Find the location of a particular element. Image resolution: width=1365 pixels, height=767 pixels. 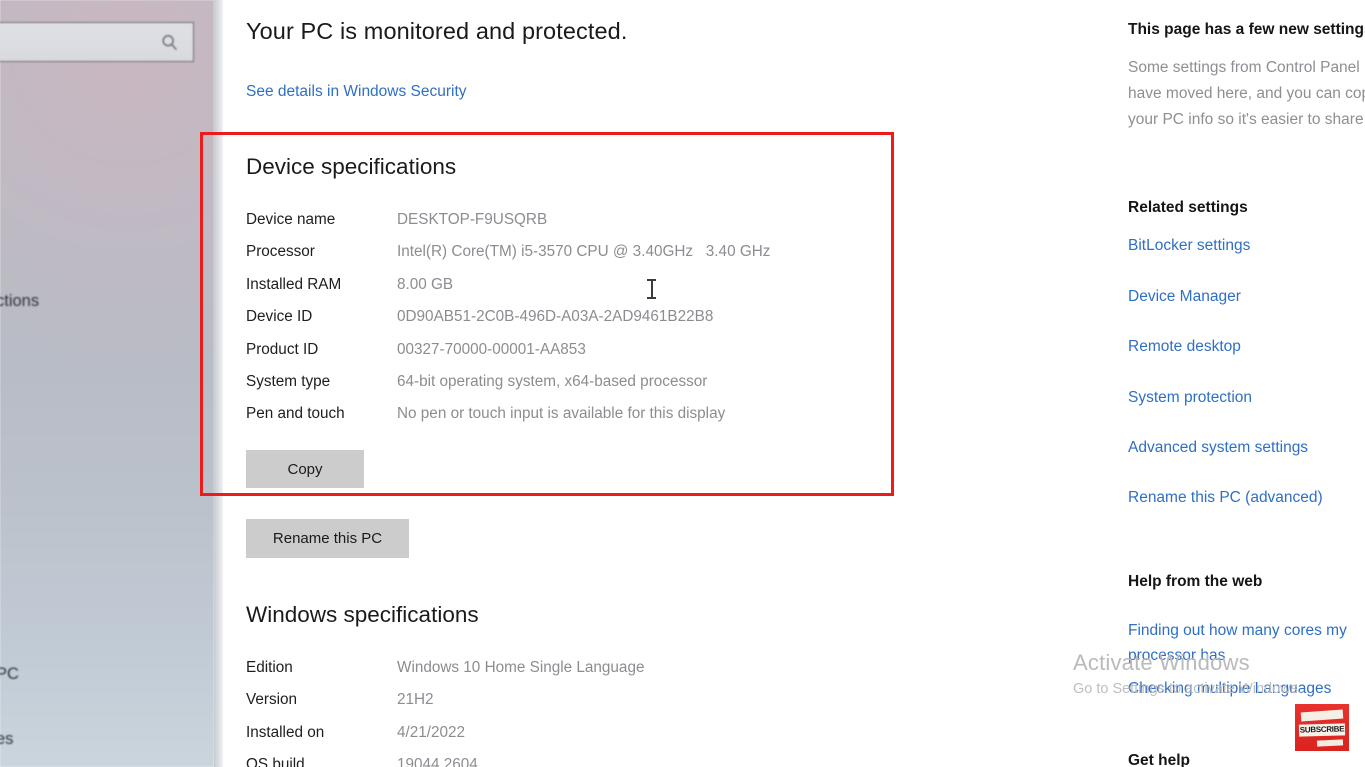

copy-button: Copy is located at coordinates (305, 469).